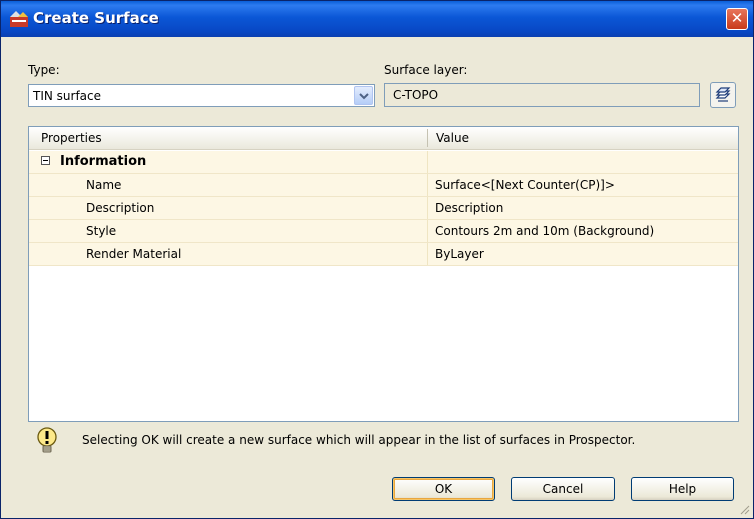  What do you see at coordinates (544, 231) in the screenshot?
I see `property-value: Contours 2m and 10m (Background)` at bounding box center [544, 231].